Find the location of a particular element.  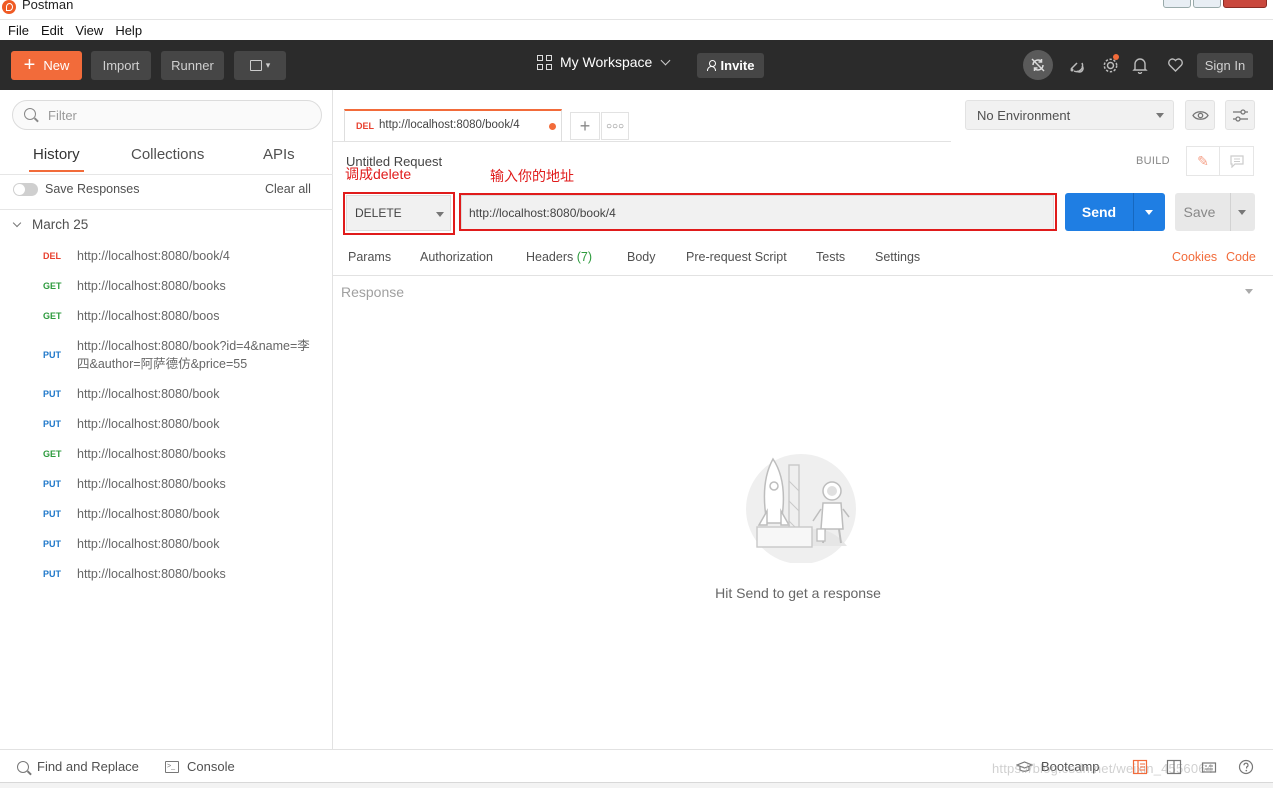

menu-view: View is located at coordinates (89, 30).